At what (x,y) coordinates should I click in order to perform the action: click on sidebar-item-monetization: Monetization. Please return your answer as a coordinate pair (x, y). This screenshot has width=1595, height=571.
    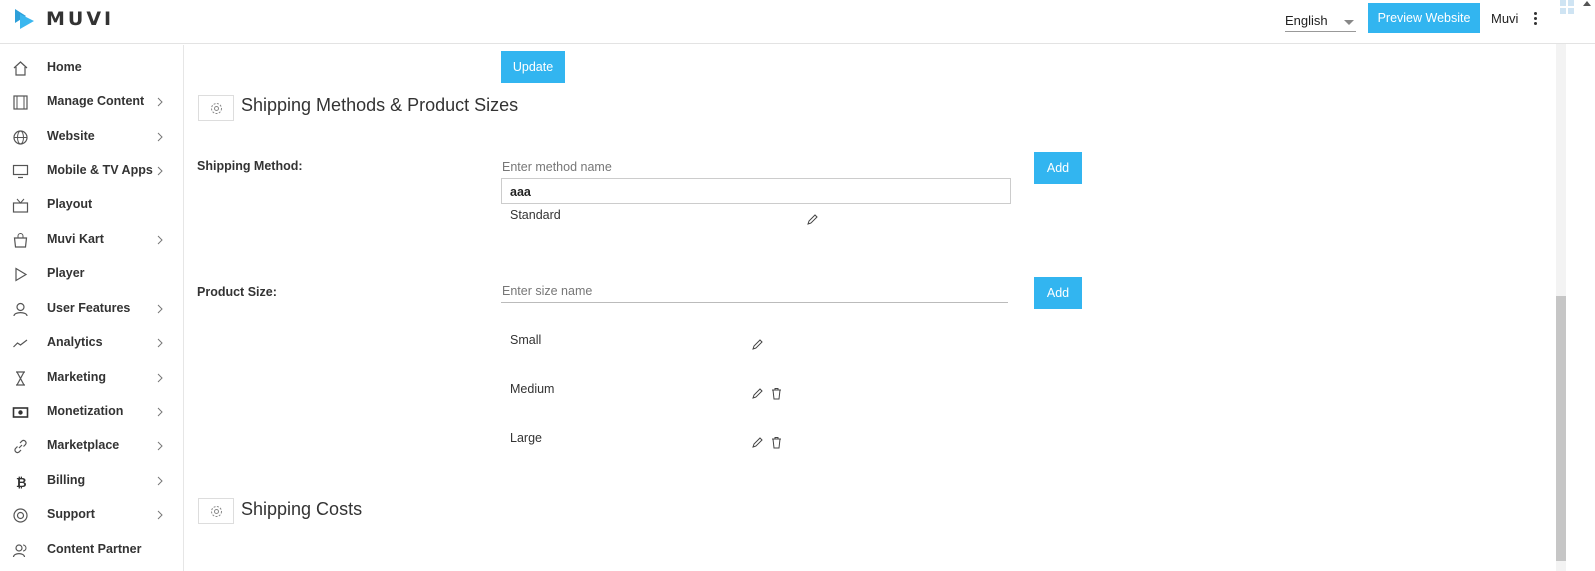
    Looking at the image, I should click on (91, 412).